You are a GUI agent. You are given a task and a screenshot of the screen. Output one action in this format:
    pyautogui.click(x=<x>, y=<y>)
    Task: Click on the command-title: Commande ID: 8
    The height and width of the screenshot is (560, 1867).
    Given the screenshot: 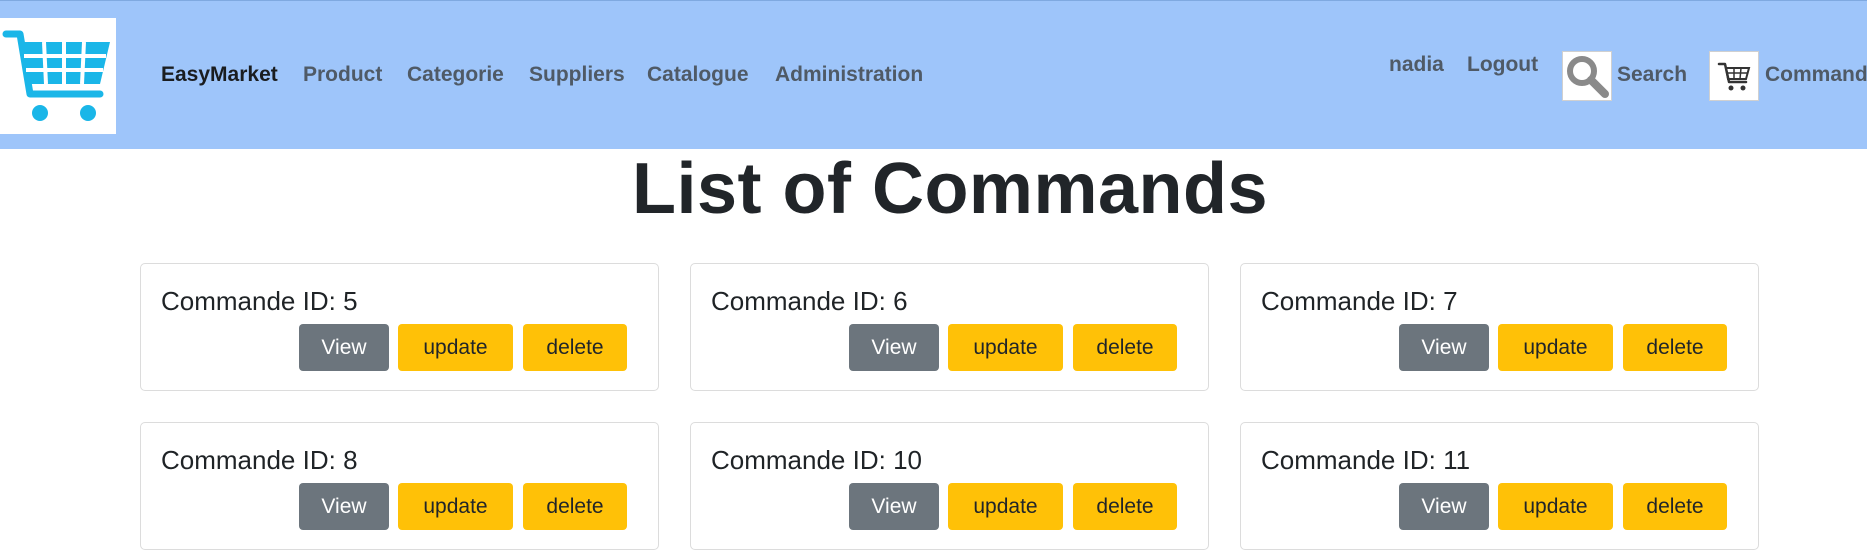 What is the action you would take?
    pyautogui.click(x=259, y=460)
    